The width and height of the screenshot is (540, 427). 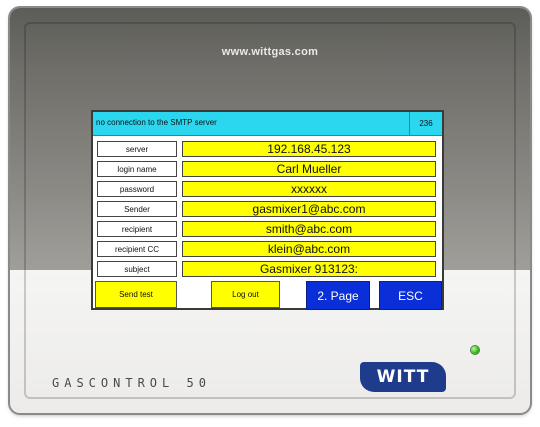 I want to click on subject-field: Gasmixer 913123:, so click(x=309, y=269).